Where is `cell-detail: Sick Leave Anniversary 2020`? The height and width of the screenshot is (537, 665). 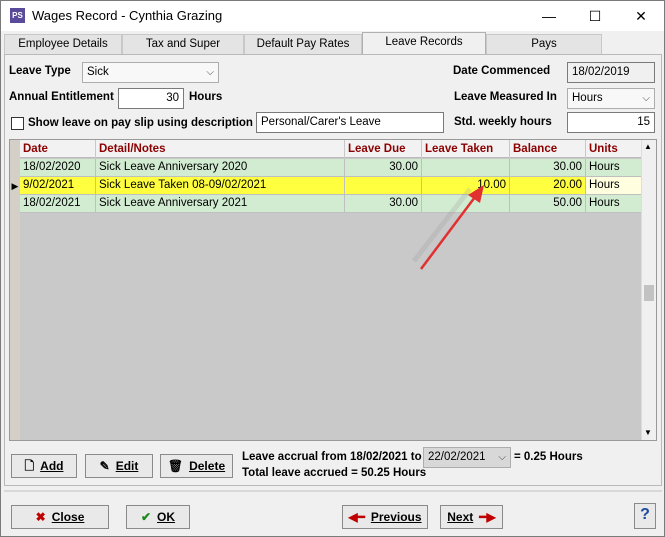 cell-detail: Sick Leave Anniversary 2020 is located at coordinates (220, 168).